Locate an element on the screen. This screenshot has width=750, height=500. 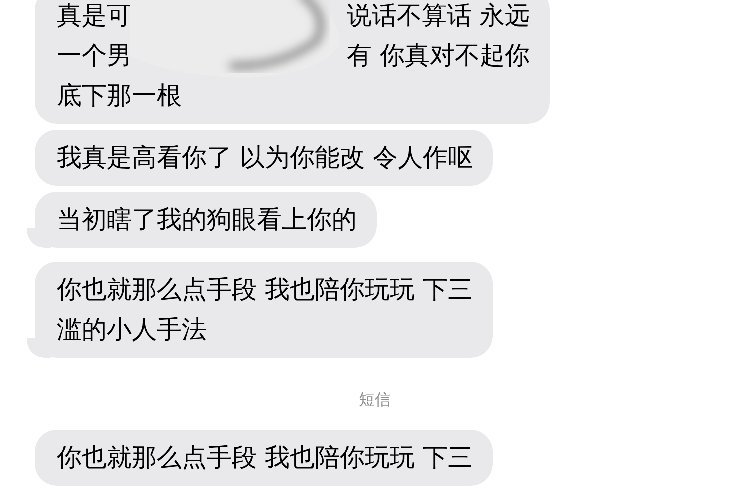
message-text: 说话不算话 永远 is located at coordinates (438, 16).